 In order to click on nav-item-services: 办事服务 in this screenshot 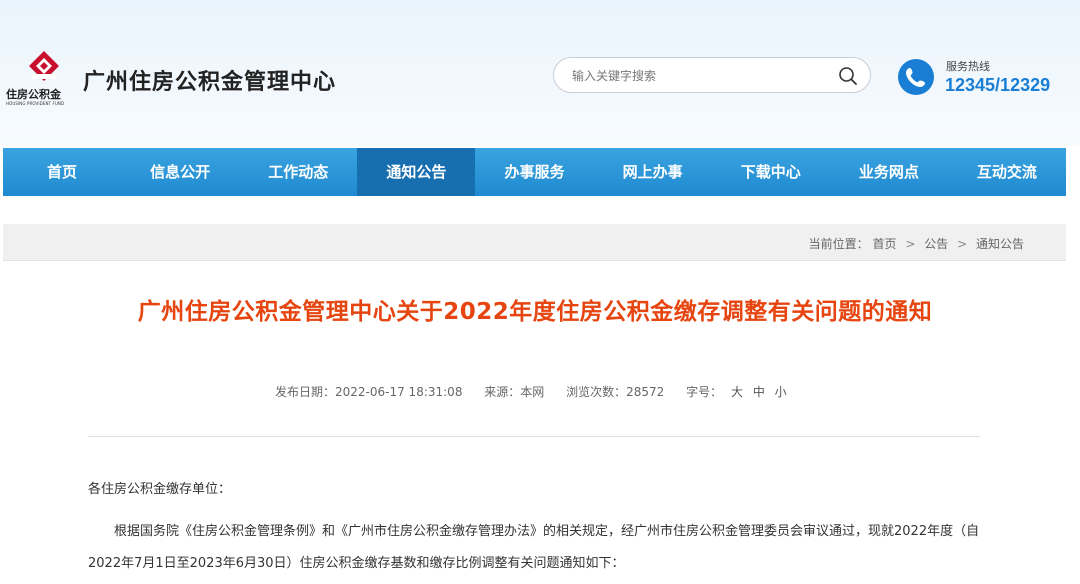, I will do `click(534, 172)`.